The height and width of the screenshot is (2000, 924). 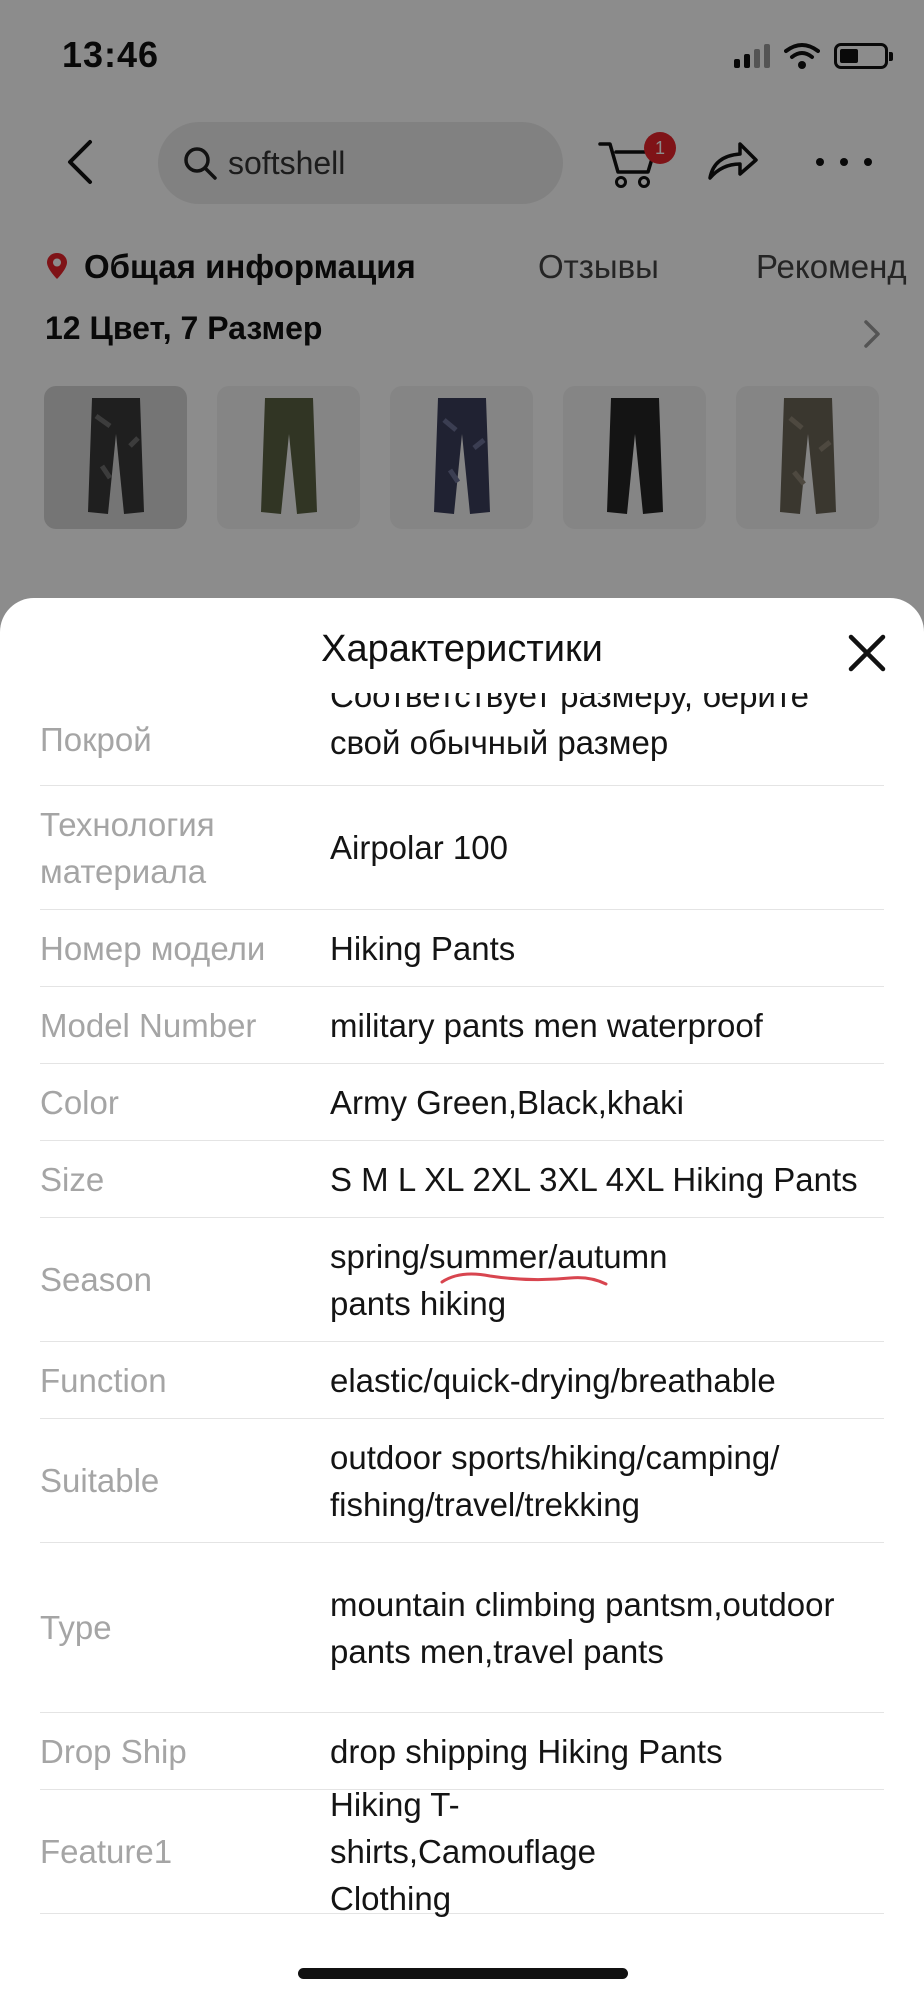 What do you see at coordinates (553, 1380) in the screenshot?
I see `spec-value: elastic/quick-drying/breathable` at bounding box center [553, 1380].